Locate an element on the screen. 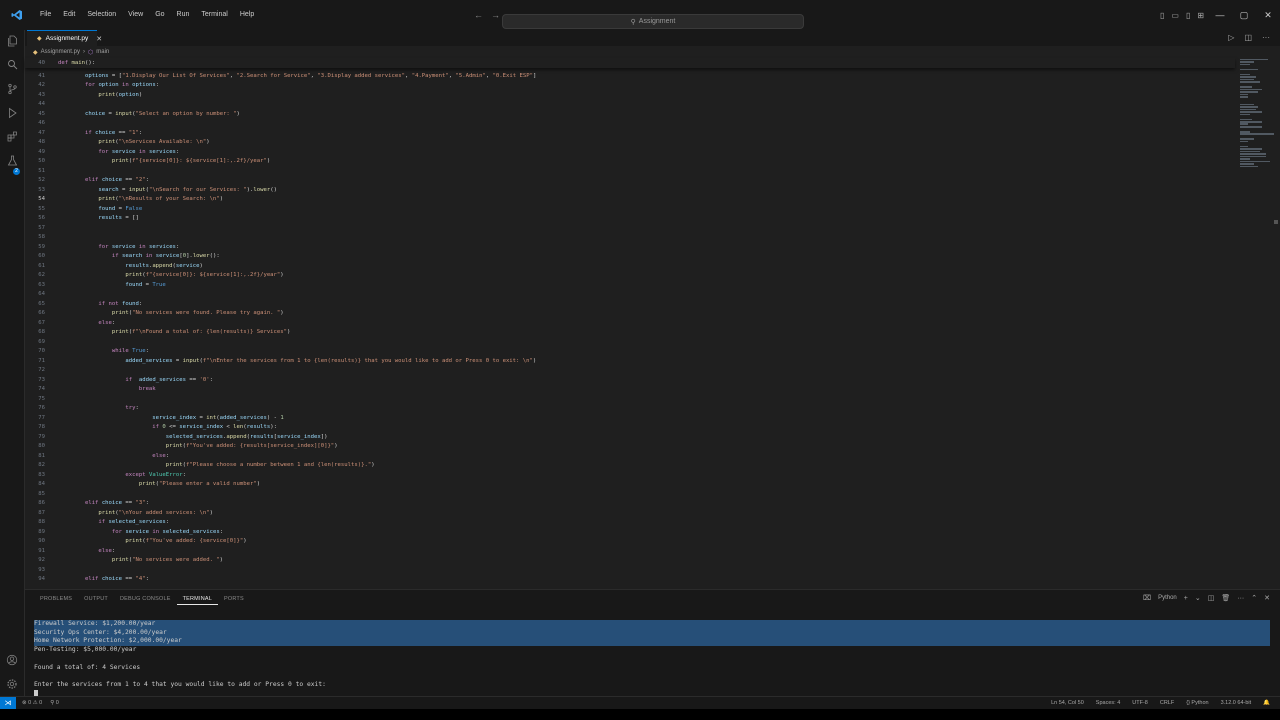 This screenshot has width=1280, height=720. code-line: 57 is located at coordinates (630, 229).